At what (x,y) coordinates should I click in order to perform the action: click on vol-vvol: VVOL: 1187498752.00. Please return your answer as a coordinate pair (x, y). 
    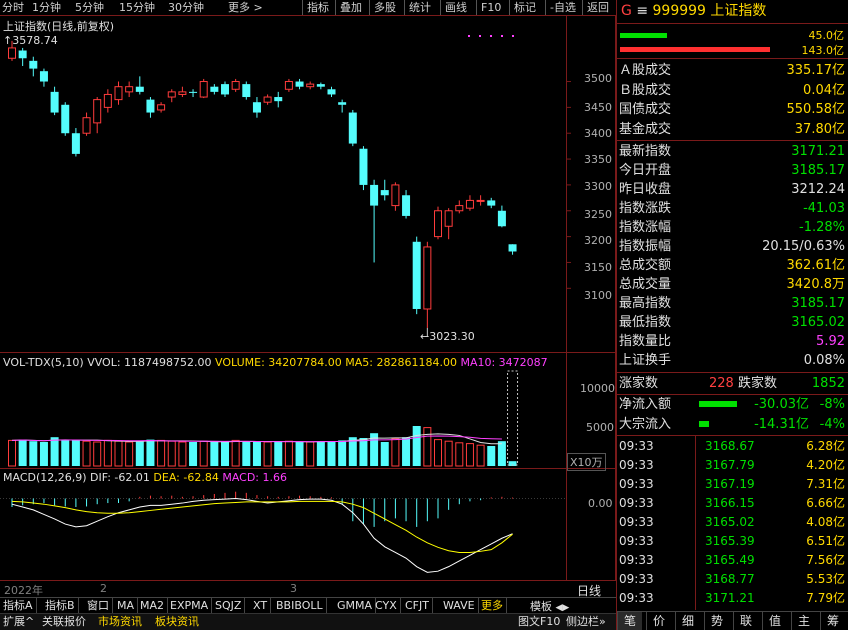
    Looking at the image, I should click on (149, 362).